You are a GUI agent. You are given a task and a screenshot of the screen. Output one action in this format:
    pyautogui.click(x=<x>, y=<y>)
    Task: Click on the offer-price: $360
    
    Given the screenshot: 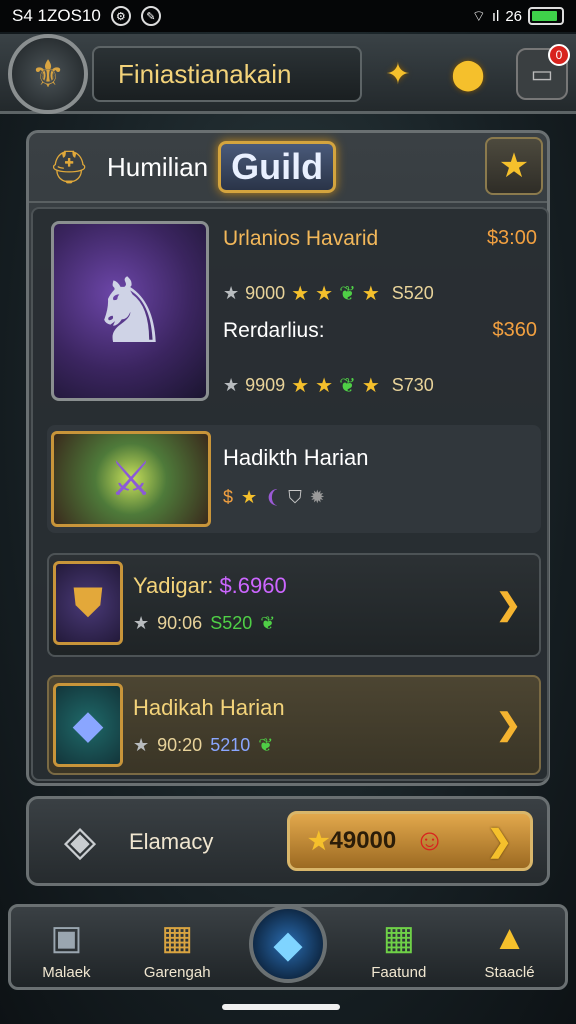 What is the action you would take?
    pyautogui.click(x=515, y=330)
    